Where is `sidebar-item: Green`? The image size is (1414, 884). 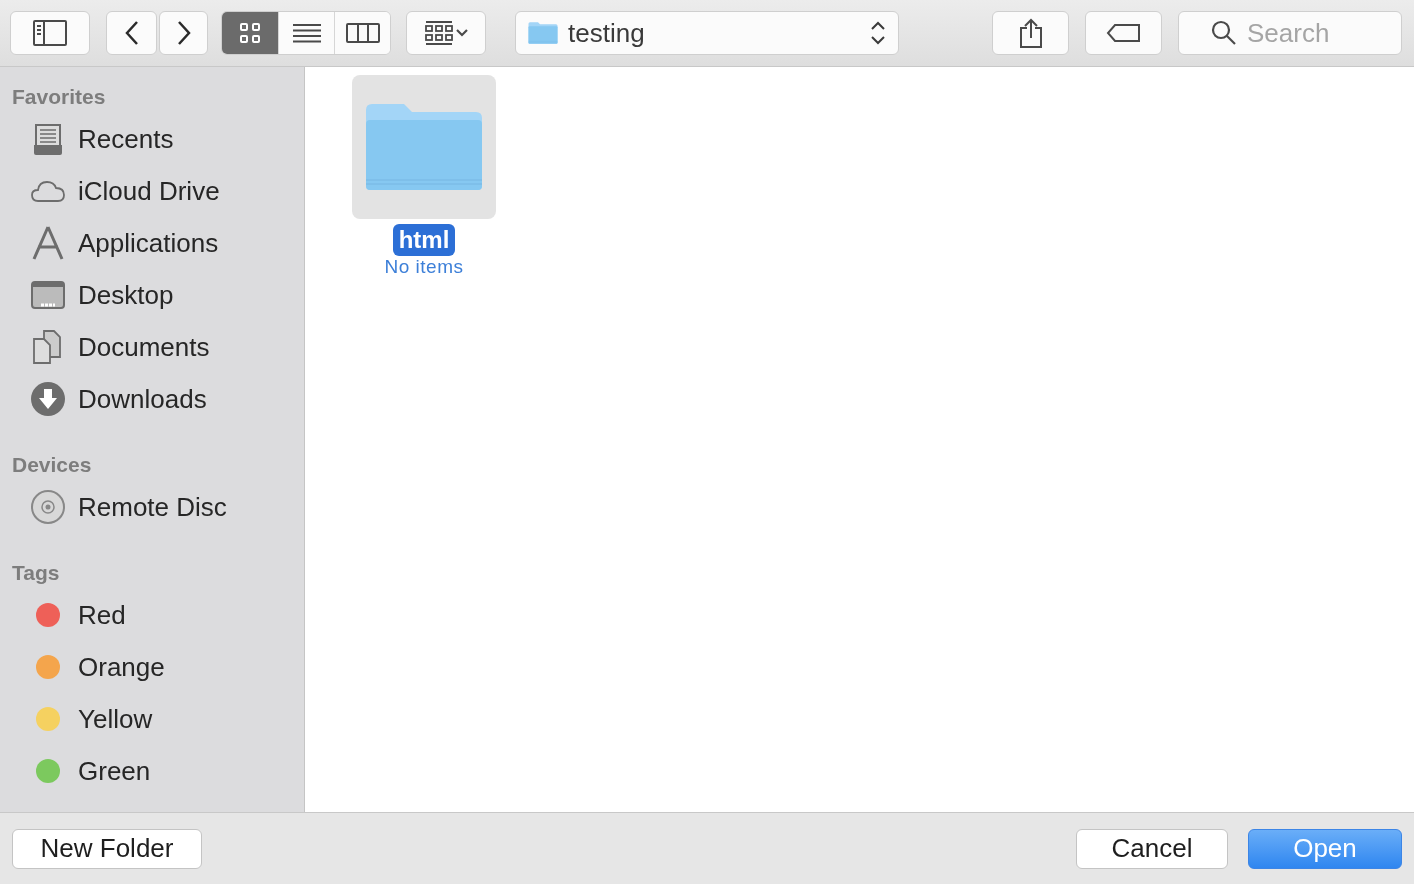 sidebar-item: Green is located at coordinates (114, 771).